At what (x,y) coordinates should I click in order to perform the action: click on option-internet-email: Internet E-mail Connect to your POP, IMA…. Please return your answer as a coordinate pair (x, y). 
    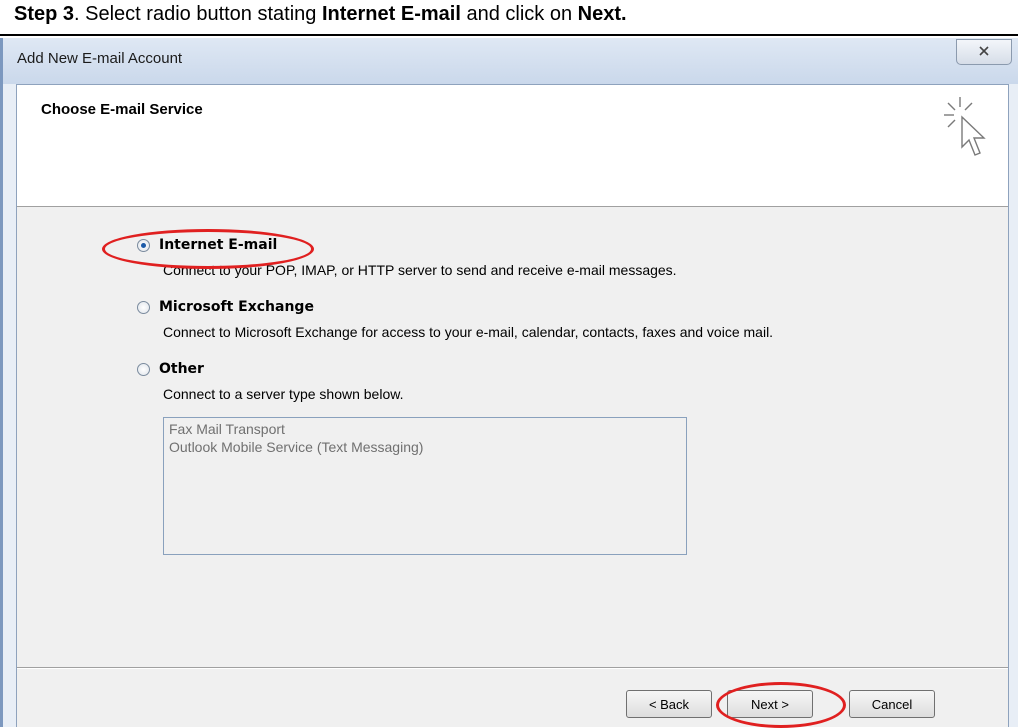
    Looking at the image, I should click on (407, 257).